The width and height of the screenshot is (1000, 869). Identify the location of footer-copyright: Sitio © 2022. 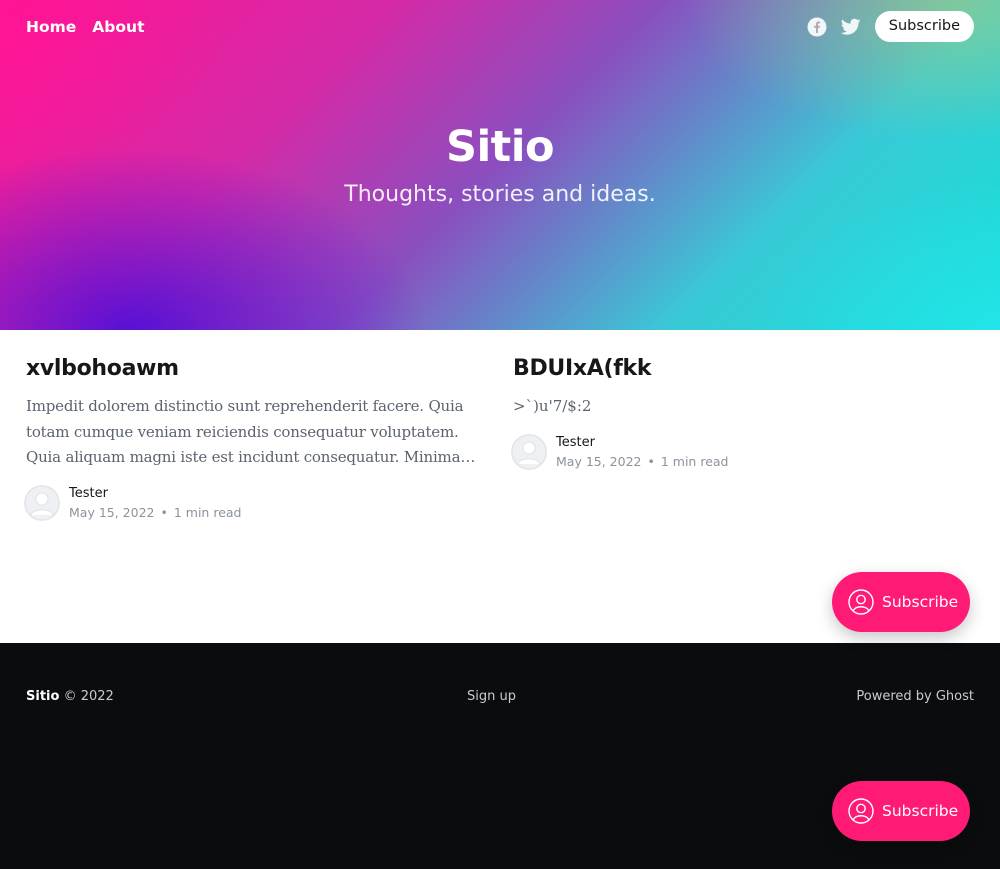
(70, 696).